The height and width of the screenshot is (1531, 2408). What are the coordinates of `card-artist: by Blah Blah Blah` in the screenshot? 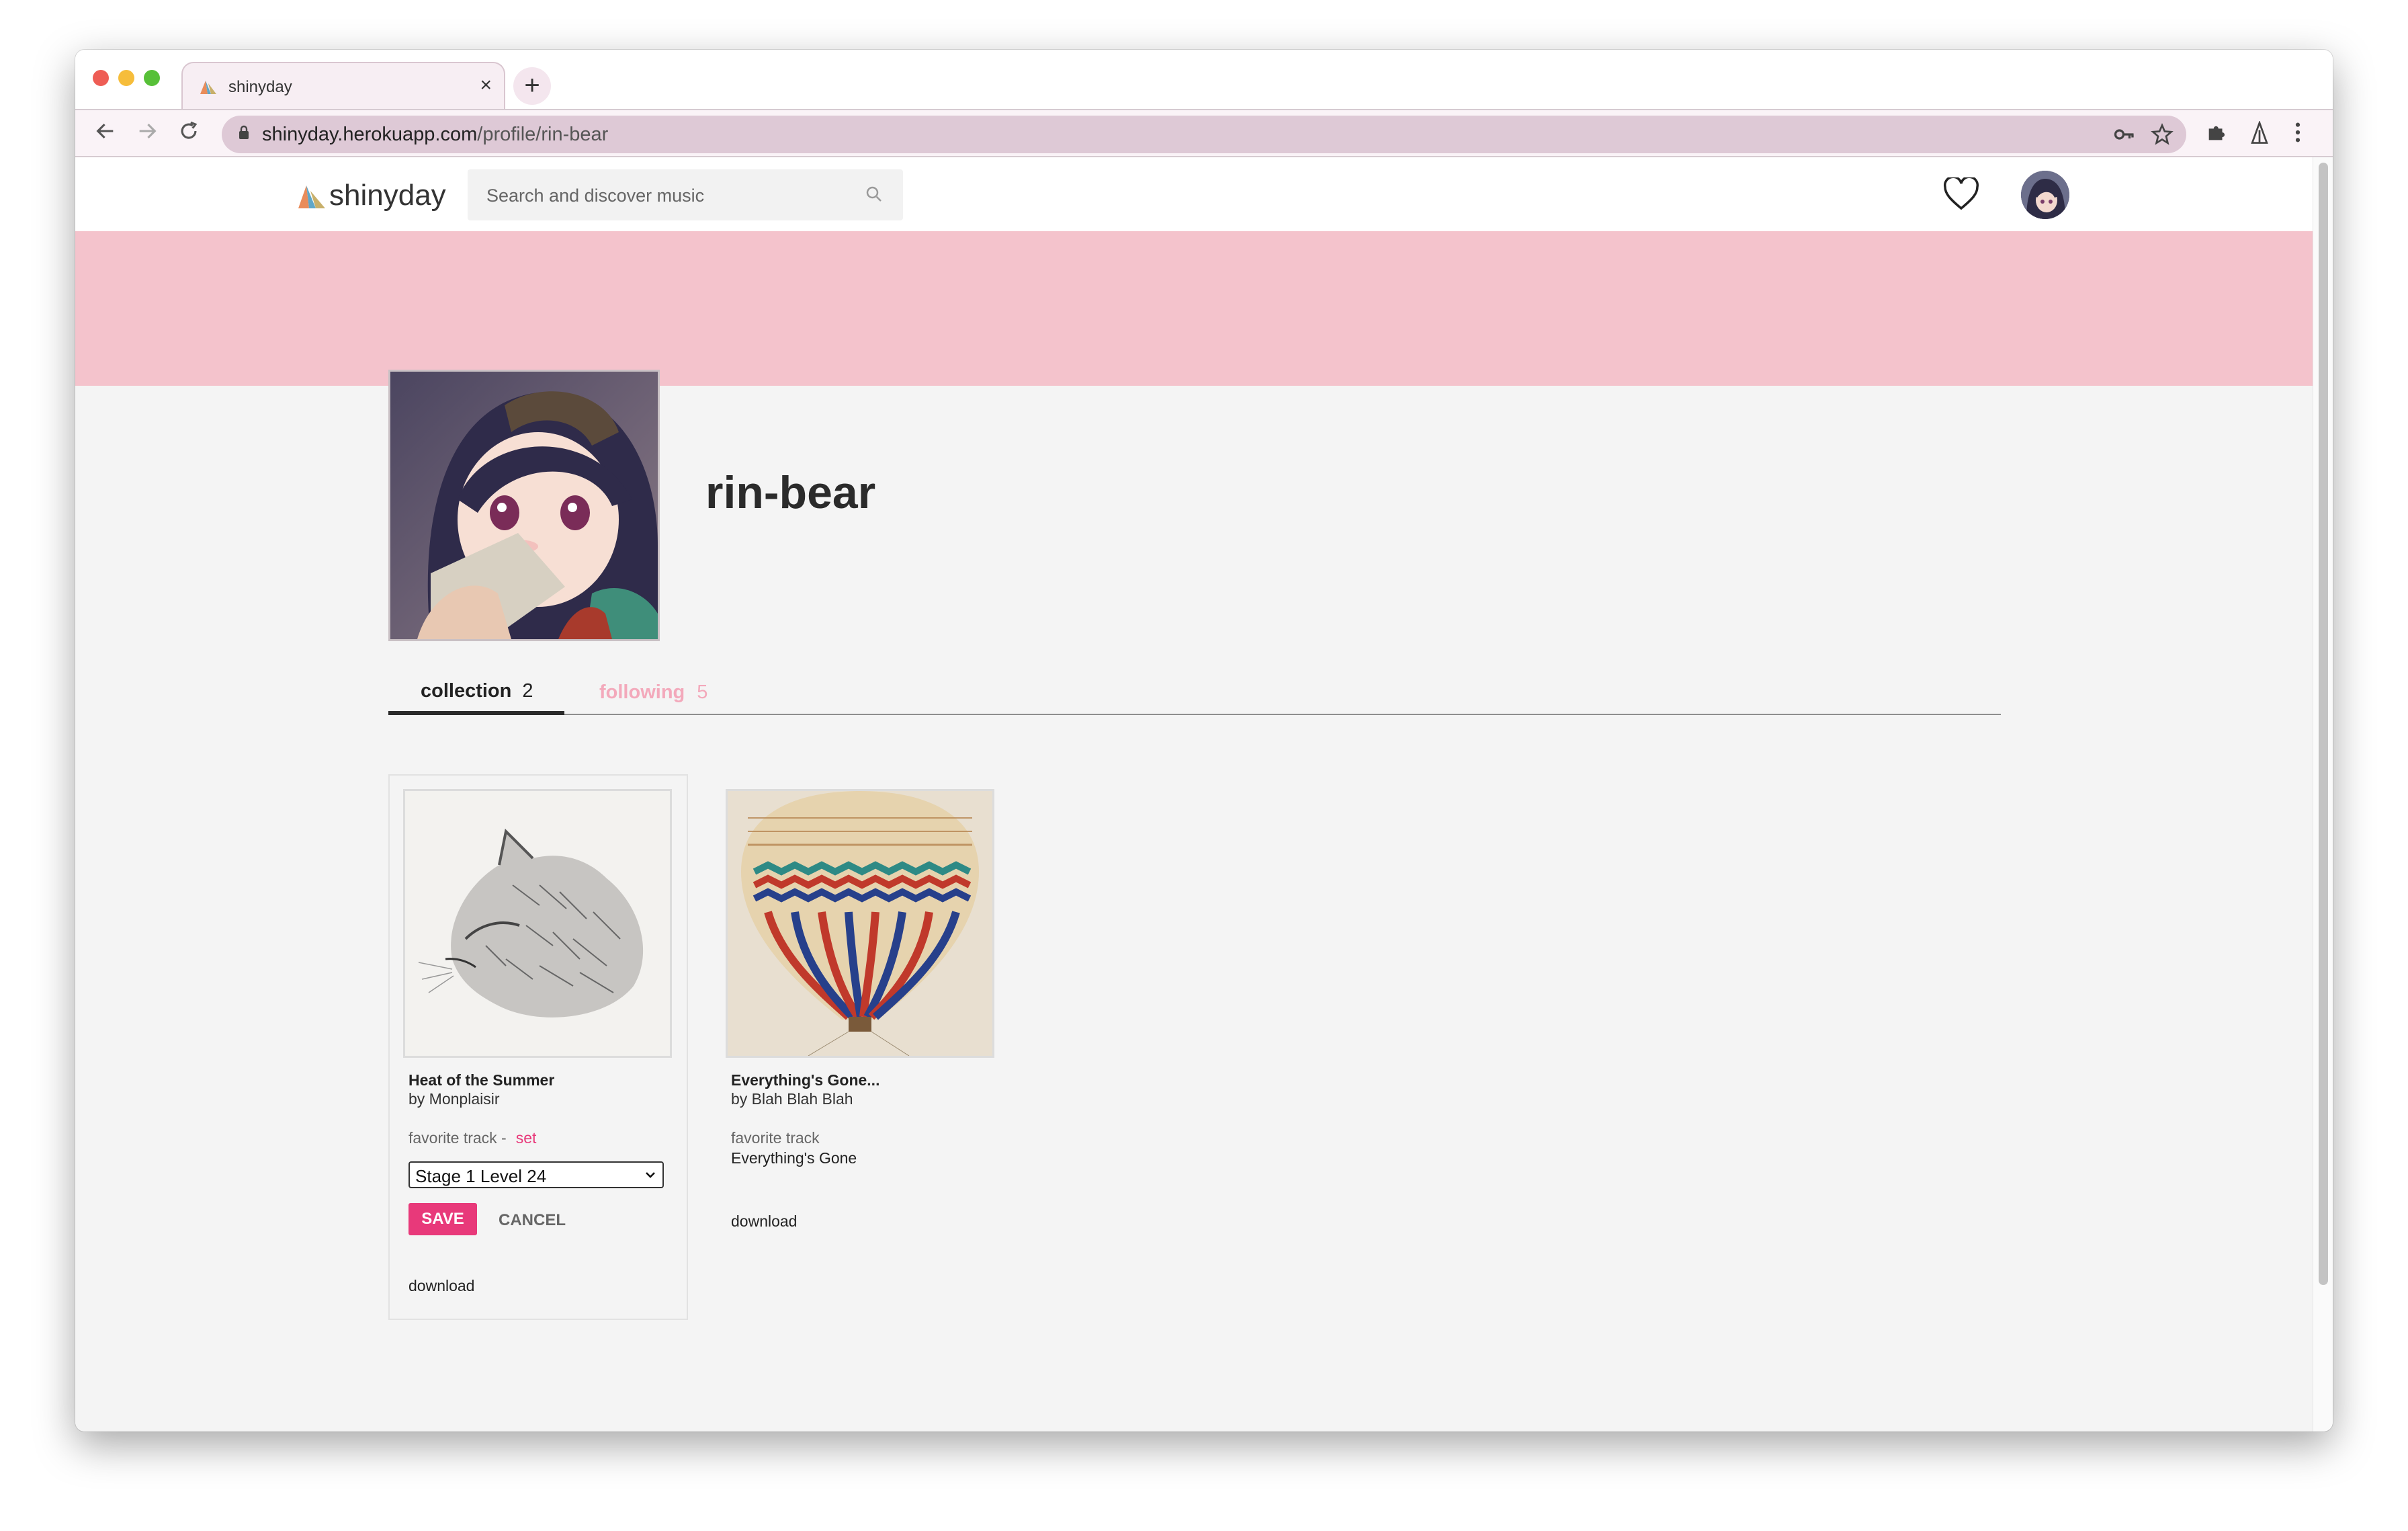 It's located at (792, 1099).